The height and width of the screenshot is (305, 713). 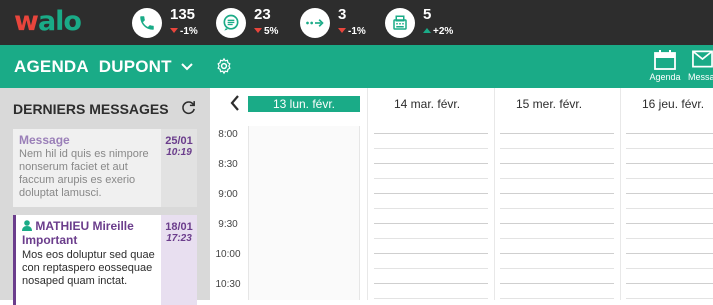 What do you see at coordinates (179, 152) in the screenshot?
I see `message-time: 10:19` at bounding box center [179, 152].